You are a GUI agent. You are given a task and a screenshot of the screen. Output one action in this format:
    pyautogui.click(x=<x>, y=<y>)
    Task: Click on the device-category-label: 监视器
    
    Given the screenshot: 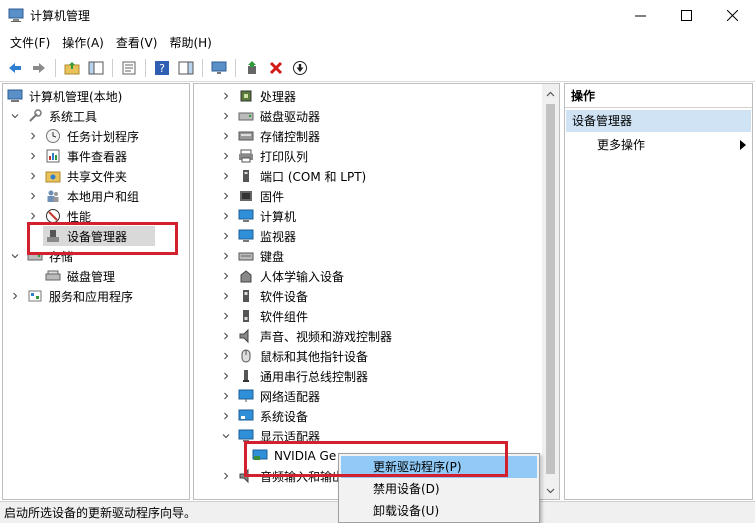 What is the action you would take?
    pyautogui.click(x=278, y=236)
    